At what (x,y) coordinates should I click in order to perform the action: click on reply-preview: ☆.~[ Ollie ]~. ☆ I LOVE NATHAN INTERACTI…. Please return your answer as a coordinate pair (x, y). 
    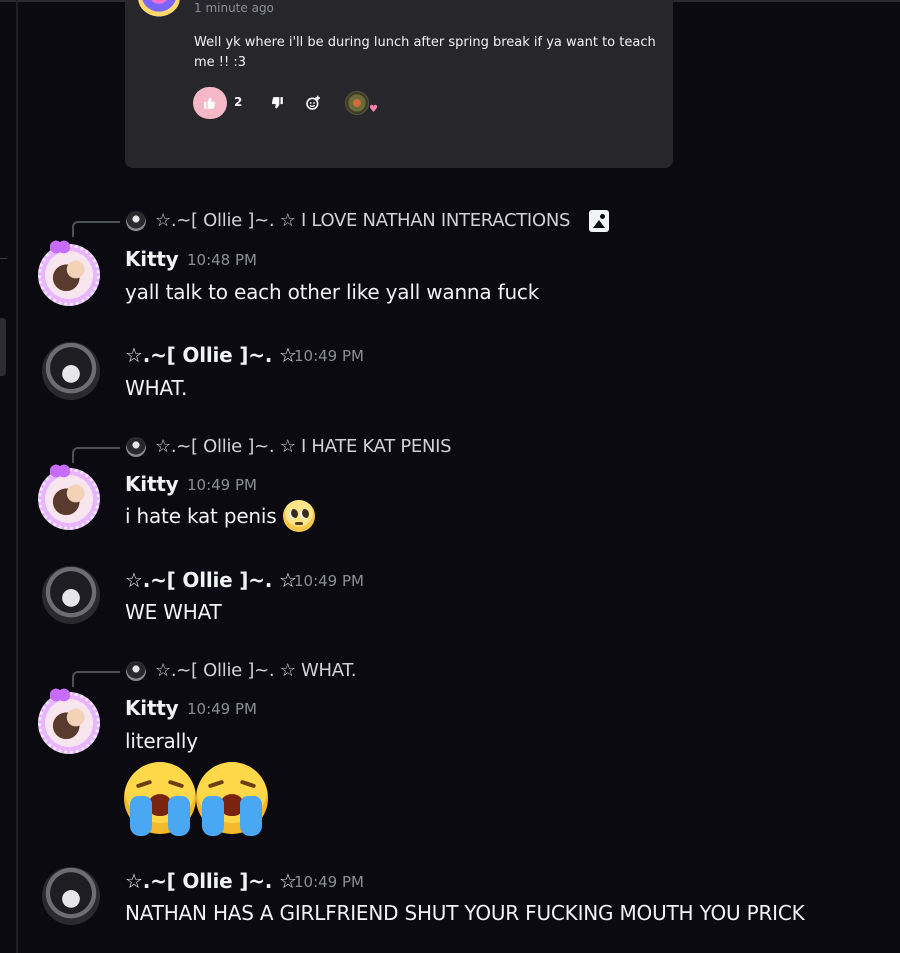
    Looking at the image, I should click on (362, 220).